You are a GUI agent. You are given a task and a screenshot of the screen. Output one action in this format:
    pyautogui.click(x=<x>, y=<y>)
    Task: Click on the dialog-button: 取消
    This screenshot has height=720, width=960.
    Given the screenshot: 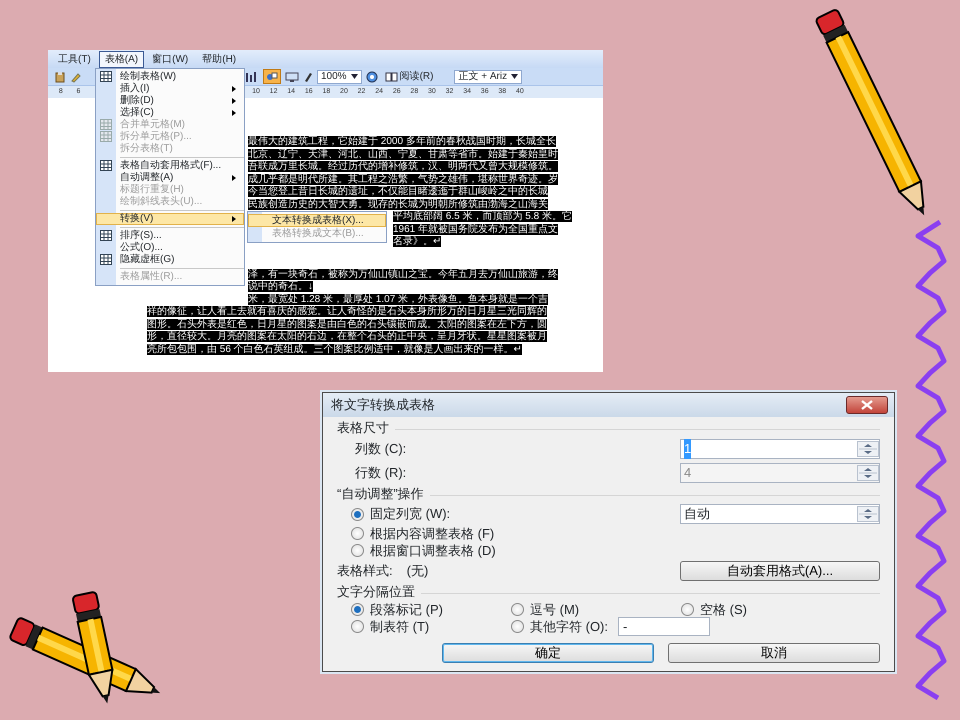 What is the action you would take?
    pyautogui.click(x=774, y=653)
    